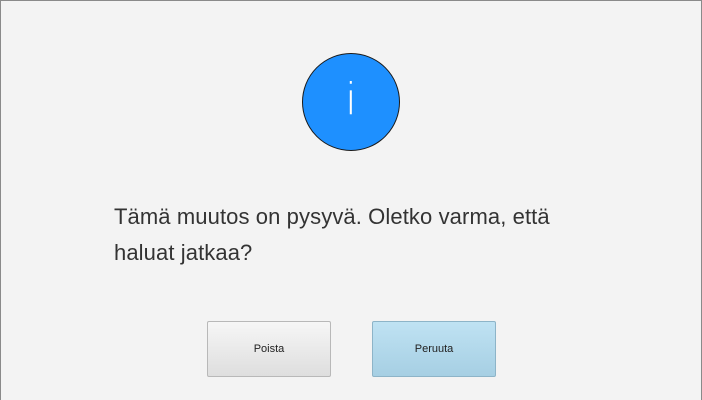  I want to click on info-icon-glyph: i, so click(351, 99).